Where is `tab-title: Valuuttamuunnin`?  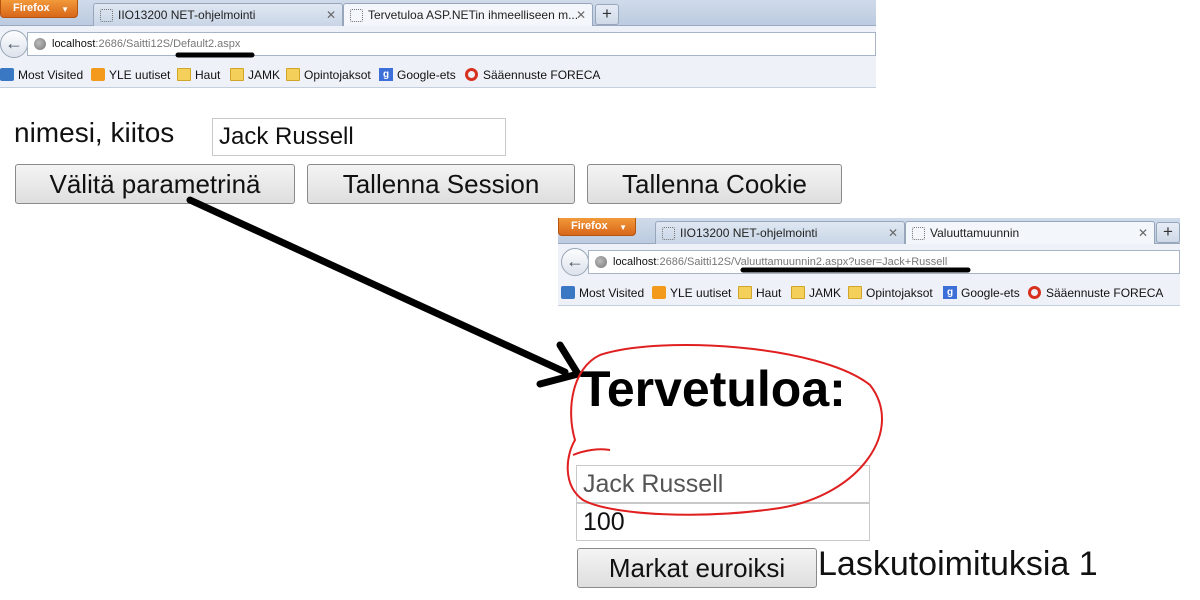 tab-title: Valuuttamuunnin is located at coordinates (975, 233).